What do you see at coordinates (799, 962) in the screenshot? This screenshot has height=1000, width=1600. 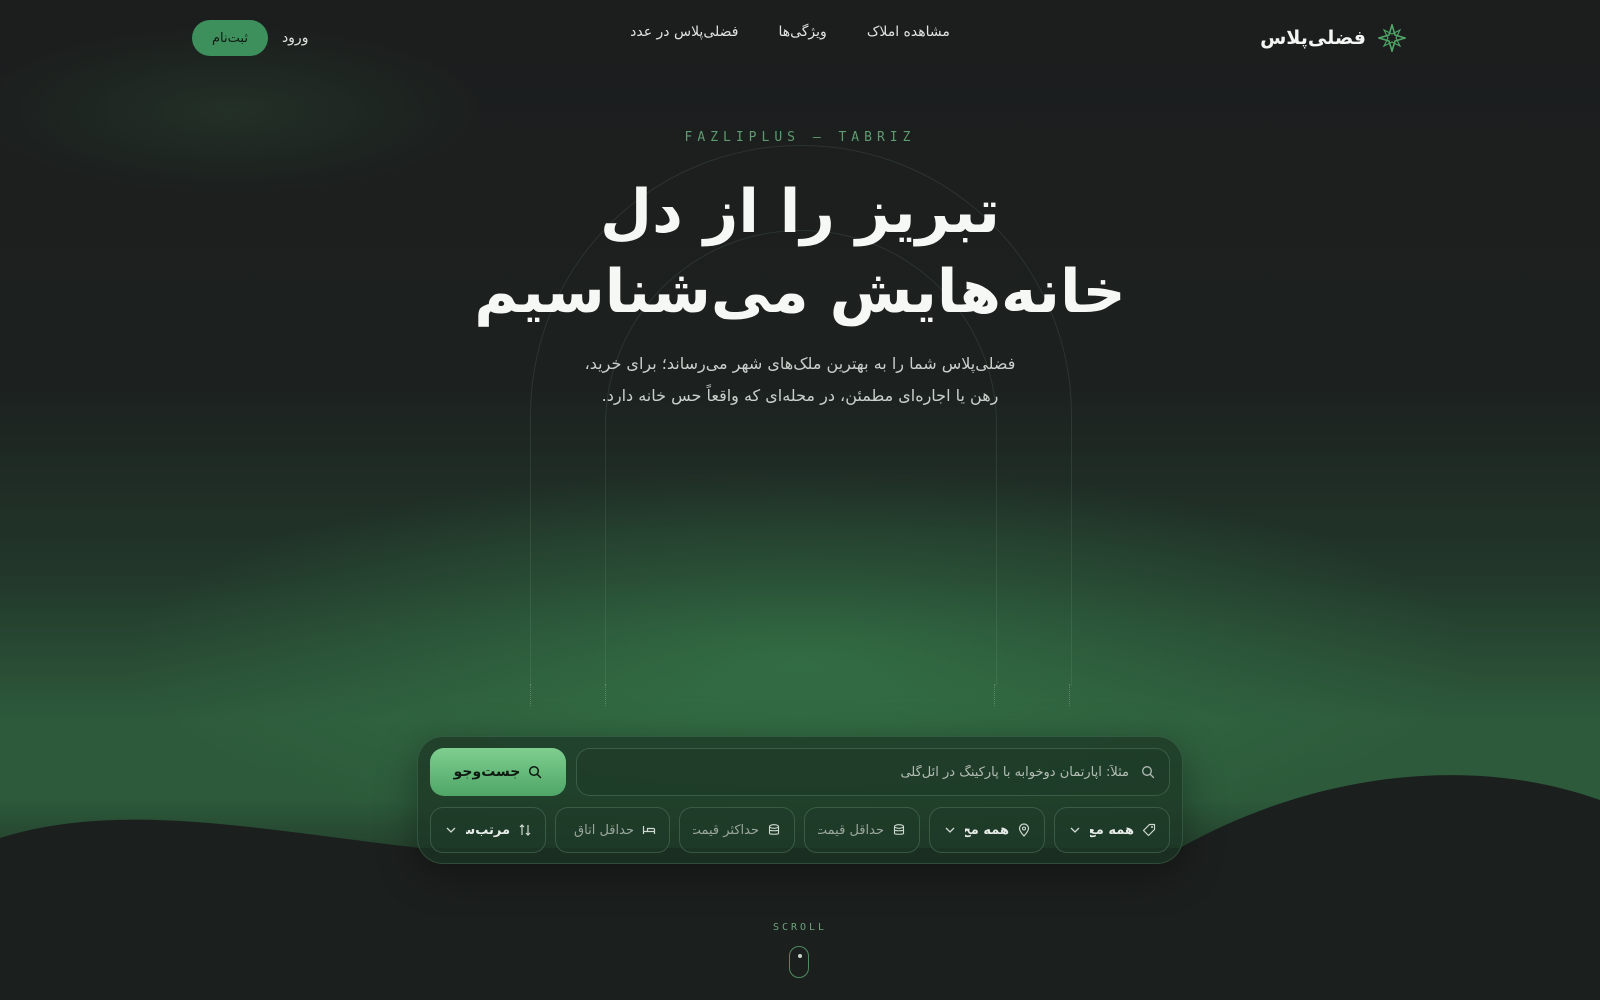 I see `mouse-icon` at bounding box center [799, 962].